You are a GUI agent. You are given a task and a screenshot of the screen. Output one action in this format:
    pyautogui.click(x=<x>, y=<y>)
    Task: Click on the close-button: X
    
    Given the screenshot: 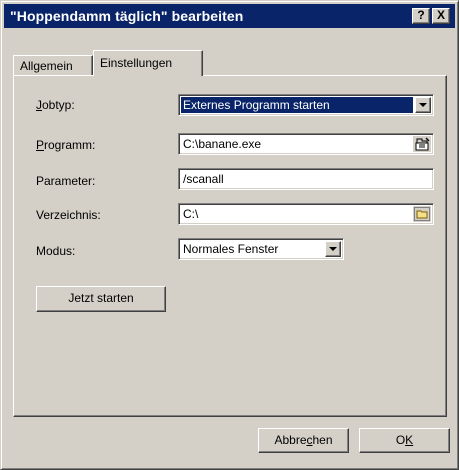 What is the action you would take?
    pyautogui.click(x=441, y=16)
    